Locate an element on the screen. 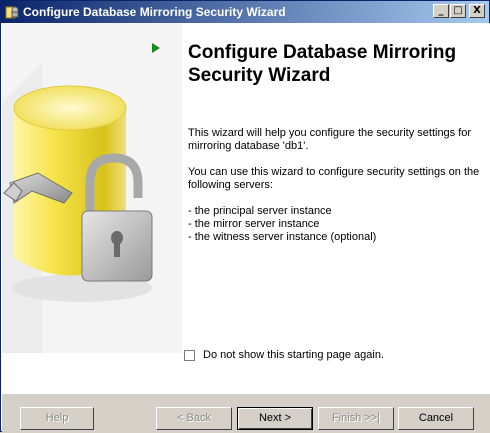  window-controls: _ □ X is located at coordinates (459, 11).